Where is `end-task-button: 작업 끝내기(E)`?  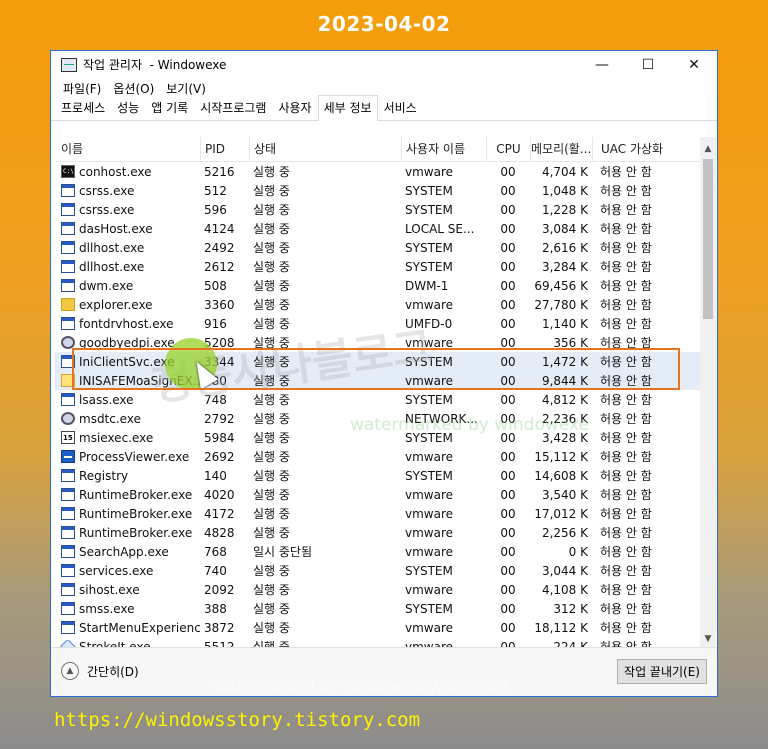
end-task-button: 작업 끝내기(E) is located at coordinates (662, 671).